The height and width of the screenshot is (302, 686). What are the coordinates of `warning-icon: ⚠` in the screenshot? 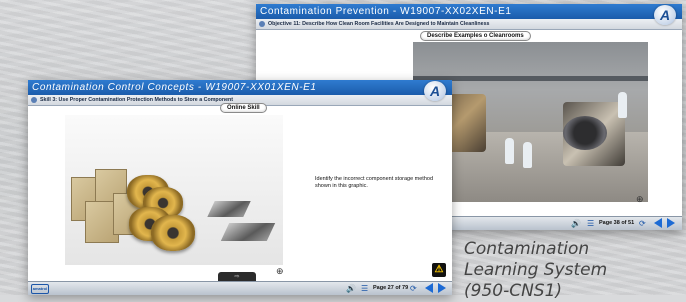 It's located at (439, 270).